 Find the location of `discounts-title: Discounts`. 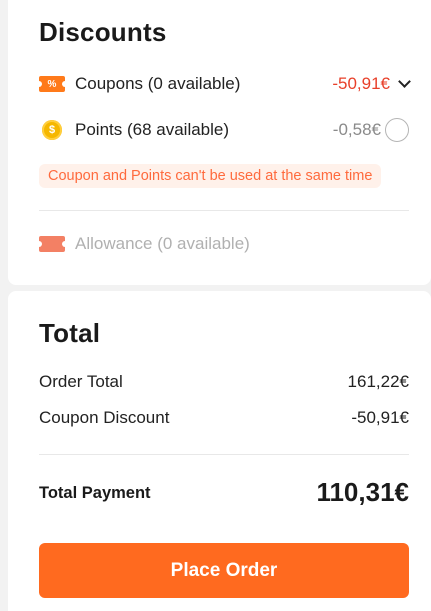

discounts-title: Discounts is located at coordinates (103, 32).